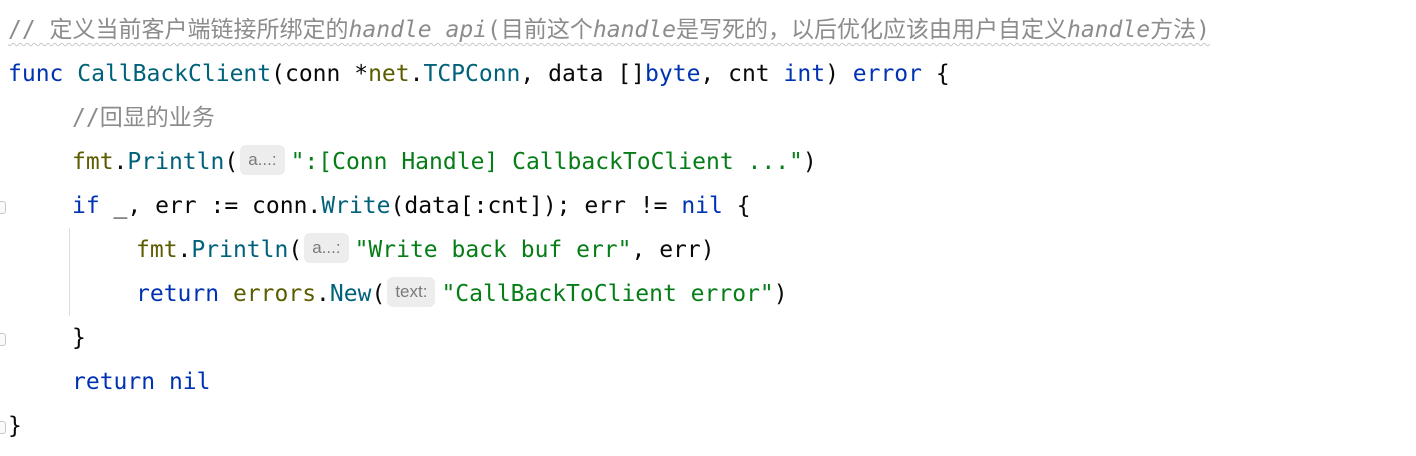 This screenshot has height=456, width=1416. I want to click on code-text: , data [], so click(583, 74).